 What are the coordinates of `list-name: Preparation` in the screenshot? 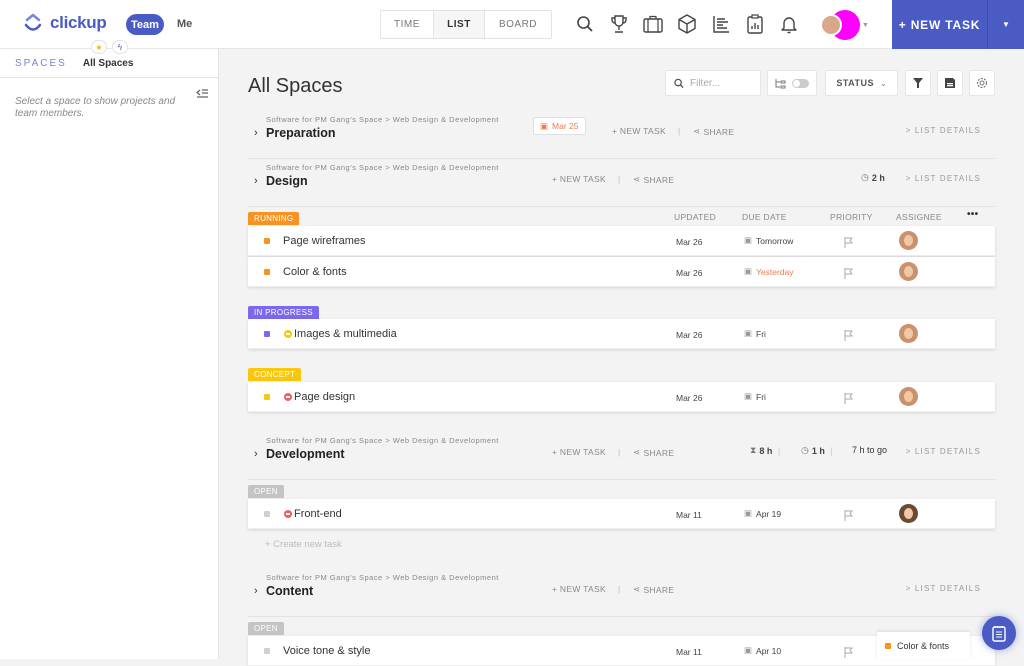 It's located at (300, 133).